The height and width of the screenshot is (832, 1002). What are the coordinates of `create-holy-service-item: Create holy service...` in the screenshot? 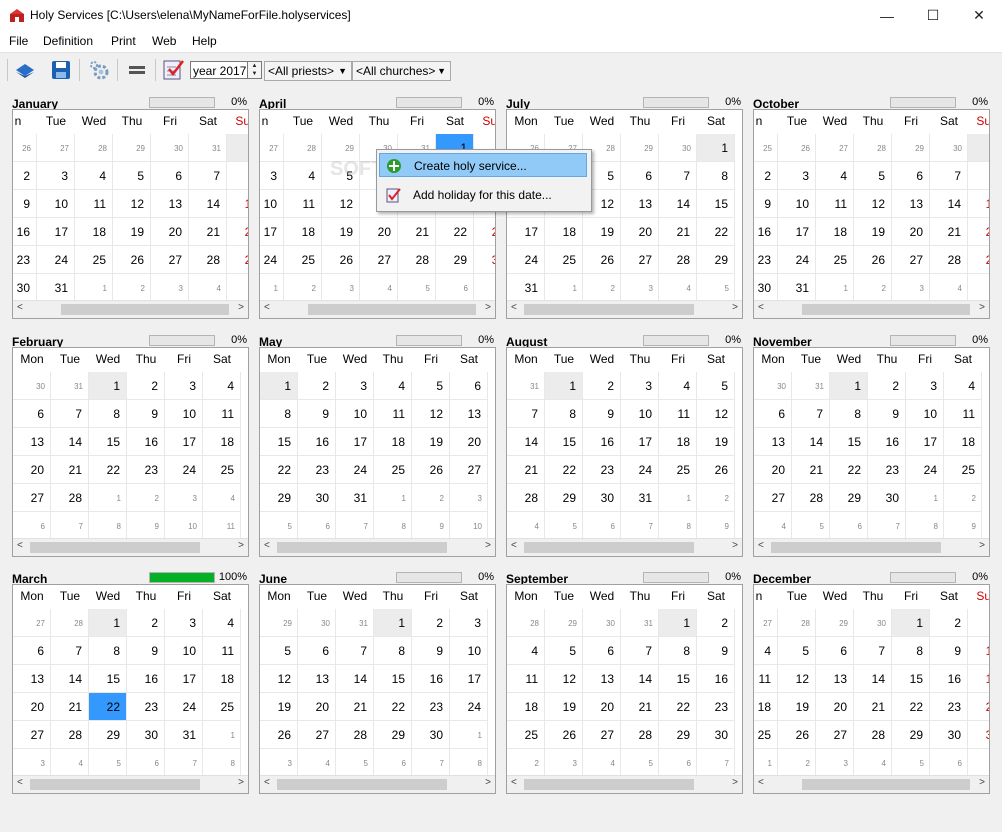 It's located at (483, 165).